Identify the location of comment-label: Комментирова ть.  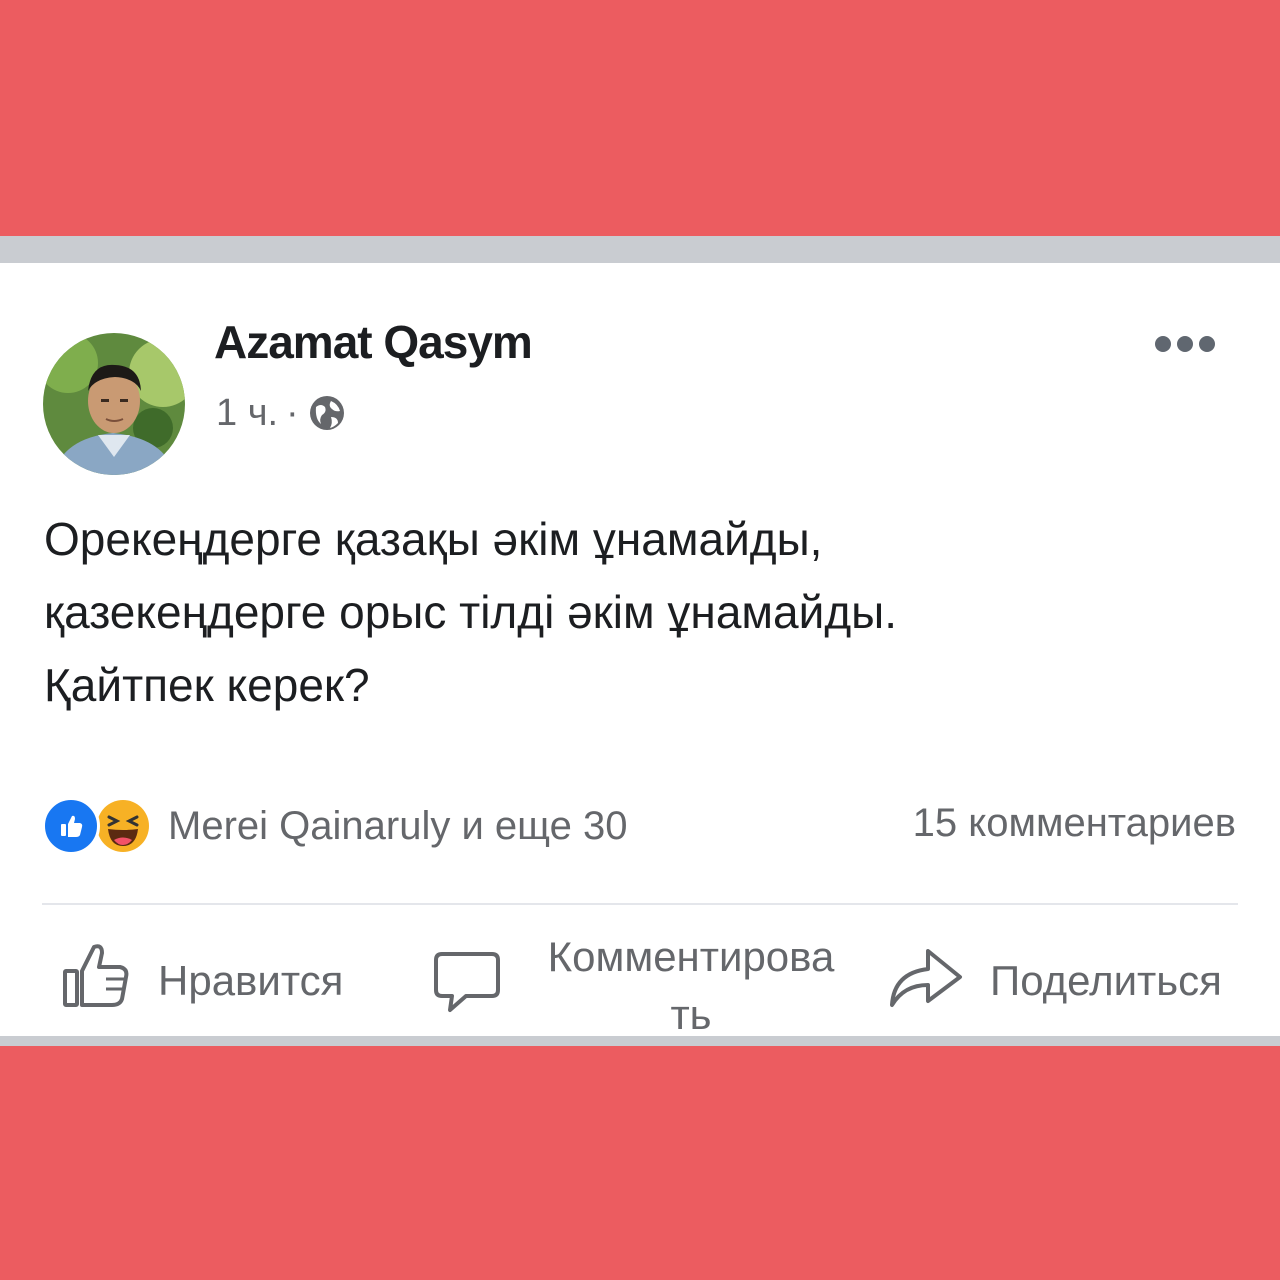
(691, 986).